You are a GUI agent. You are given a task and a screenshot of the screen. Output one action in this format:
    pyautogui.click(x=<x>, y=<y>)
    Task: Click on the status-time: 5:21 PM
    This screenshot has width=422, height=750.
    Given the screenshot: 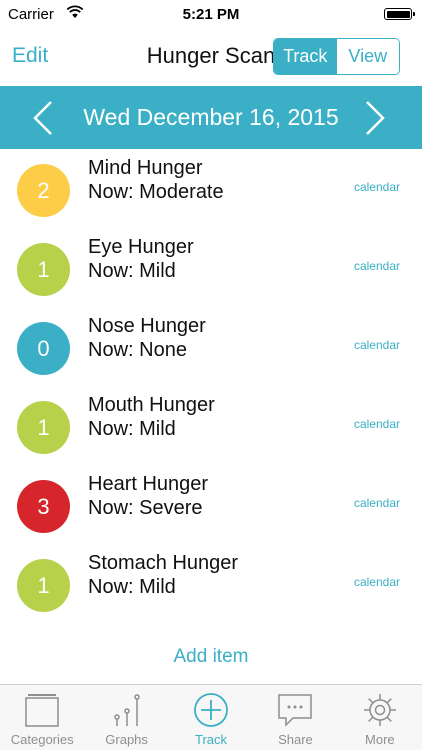 What is the action you would take?
    pyautogui.click(x=211, y=14)
    